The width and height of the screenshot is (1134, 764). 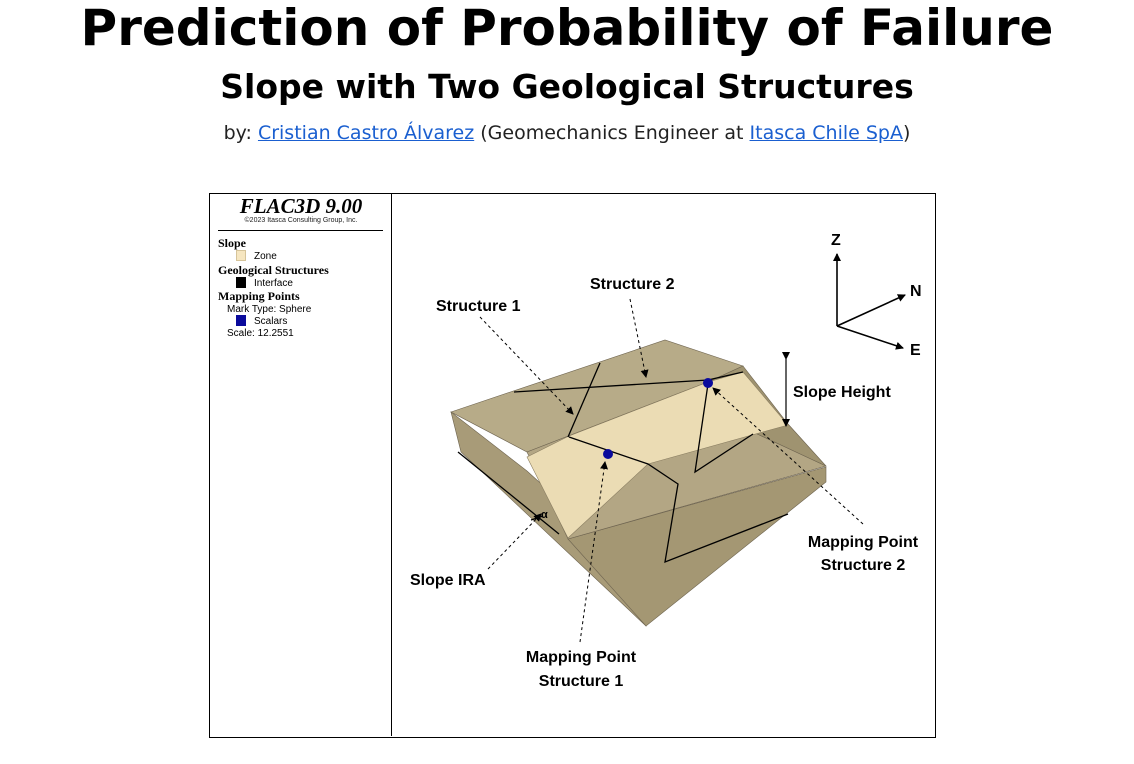 I want to click on label-mp1-line1: Mapping Point, so click(x=581, y=657).